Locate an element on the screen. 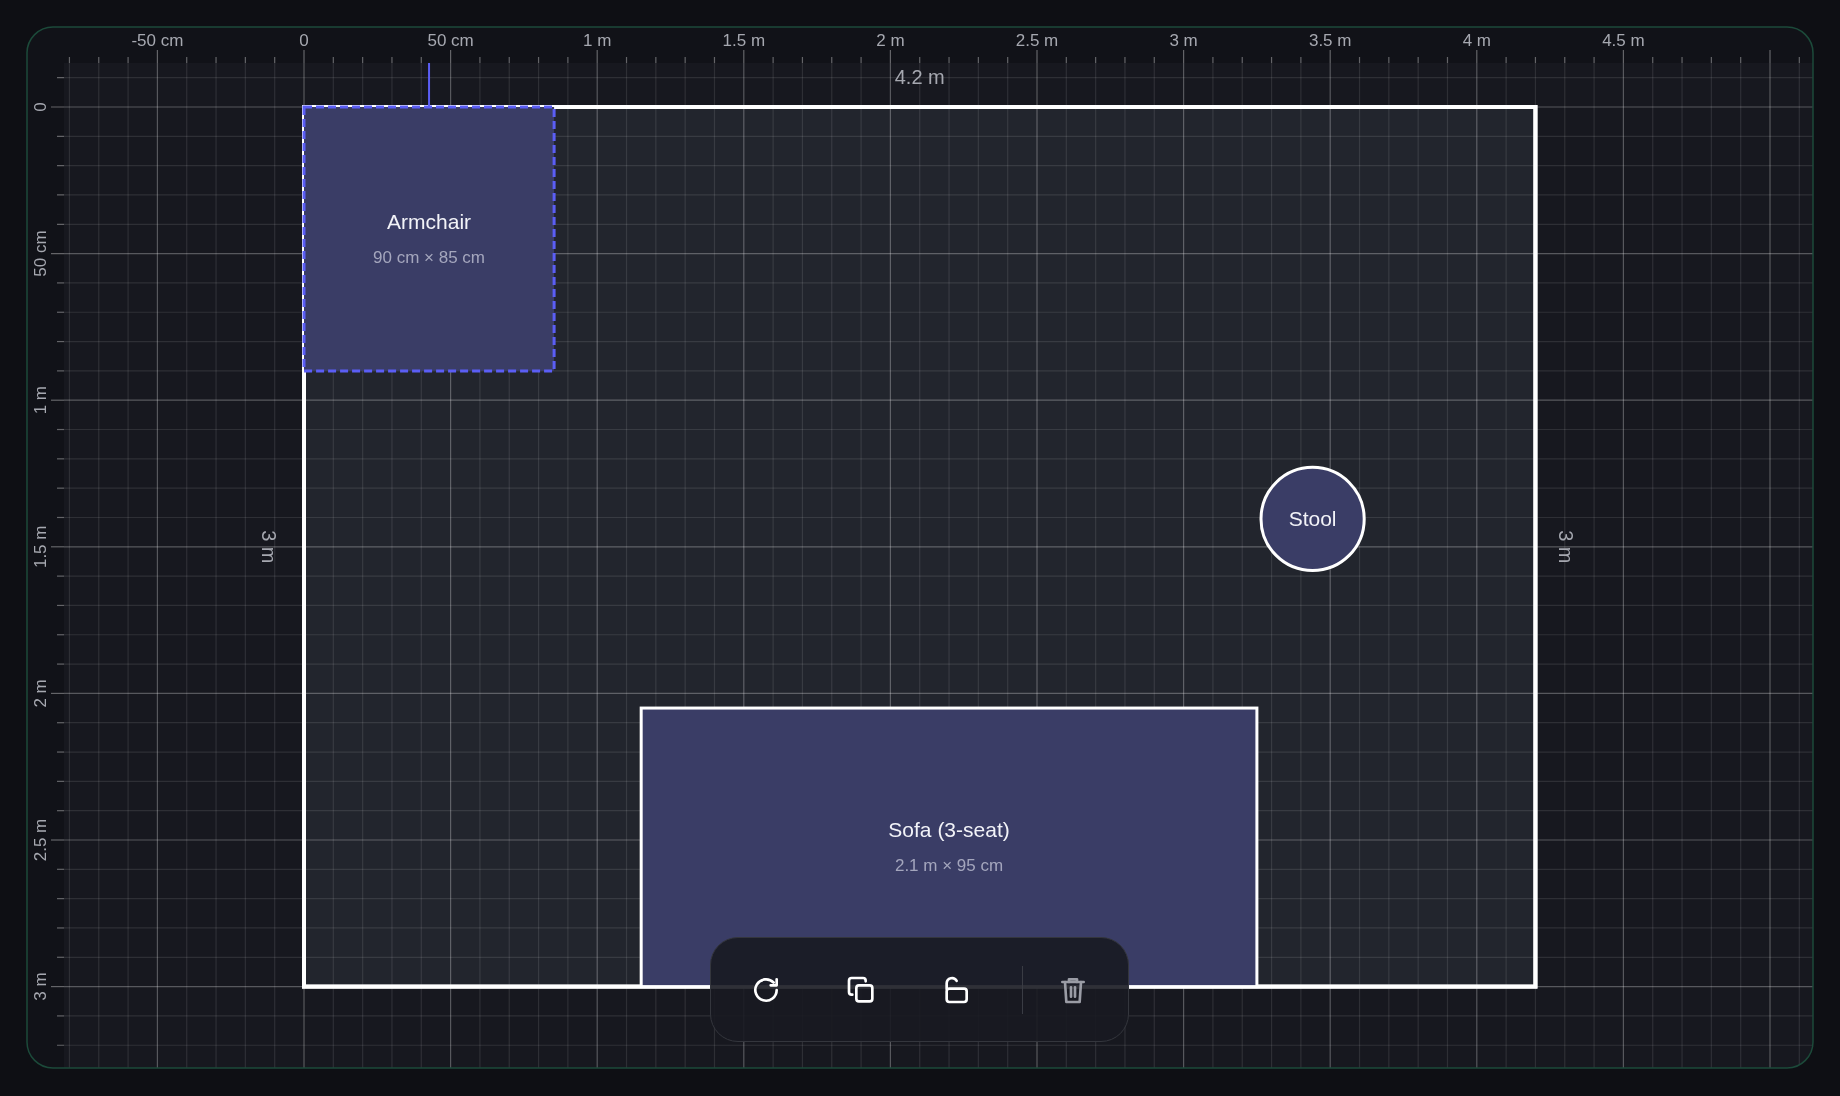 This screenshot has height=1096, width=1840. furniture-circle is located at coordinates (1312, 519).